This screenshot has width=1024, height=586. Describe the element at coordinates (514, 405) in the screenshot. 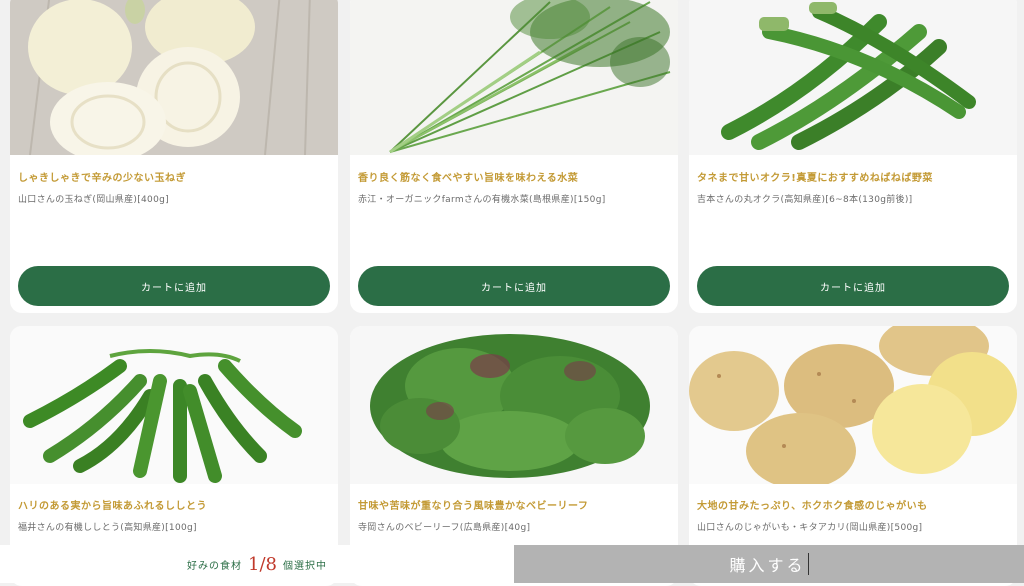

I see `baby-leaf-image` at that location.